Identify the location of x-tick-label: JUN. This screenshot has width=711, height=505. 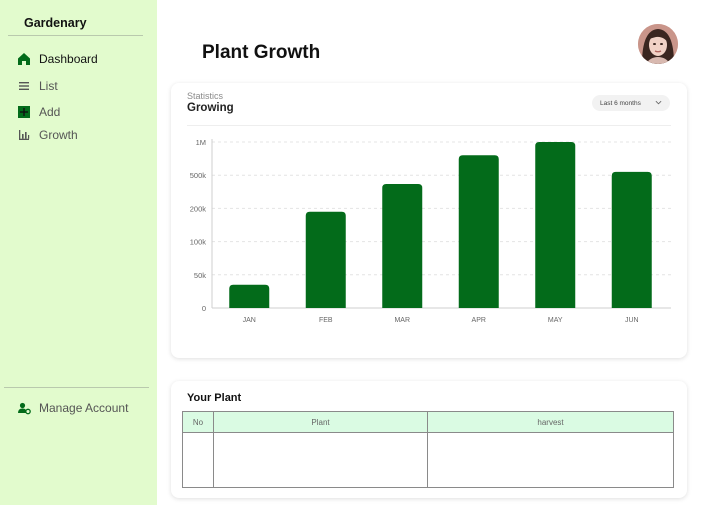
(632, 320).